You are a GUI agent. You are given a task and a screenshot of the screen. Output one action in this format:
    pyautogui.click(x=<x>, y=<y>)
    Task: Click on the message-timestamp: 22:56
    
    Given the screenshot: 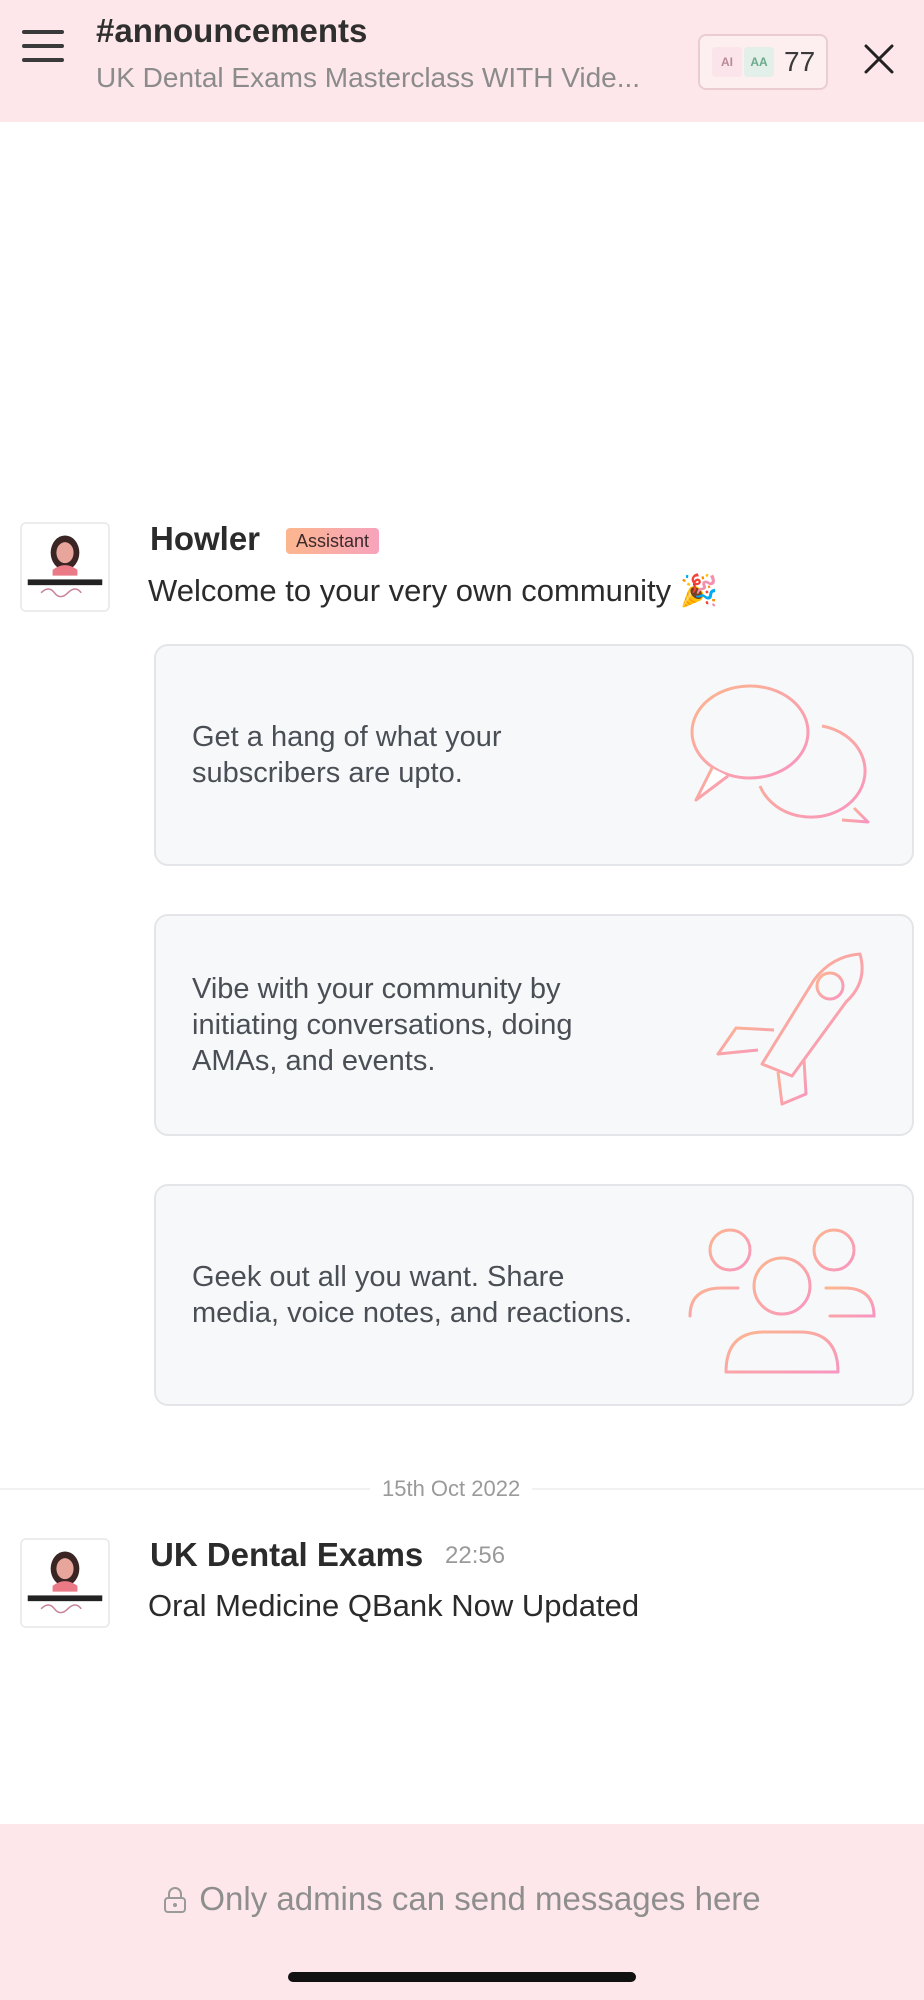 What is the action you would take?
    pyautogui.click(x=475, y=1555)
    